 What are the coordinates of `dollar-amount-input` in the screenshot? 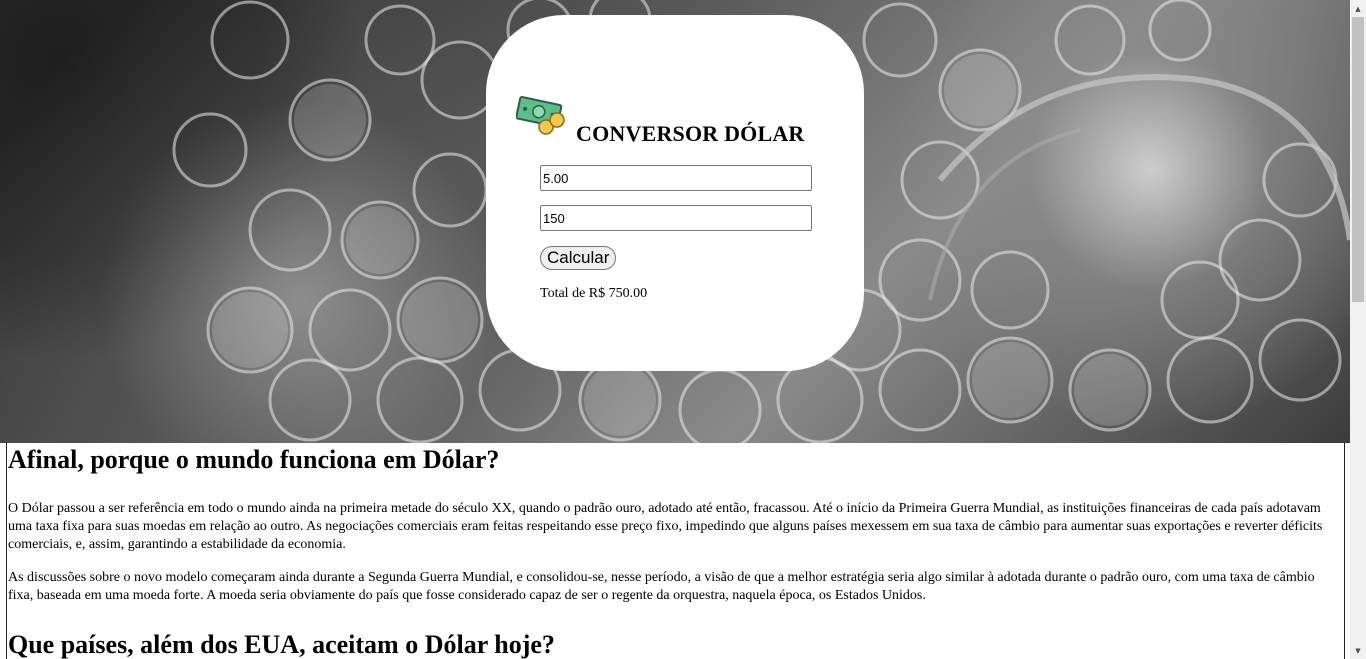 It's located at (676, 218).